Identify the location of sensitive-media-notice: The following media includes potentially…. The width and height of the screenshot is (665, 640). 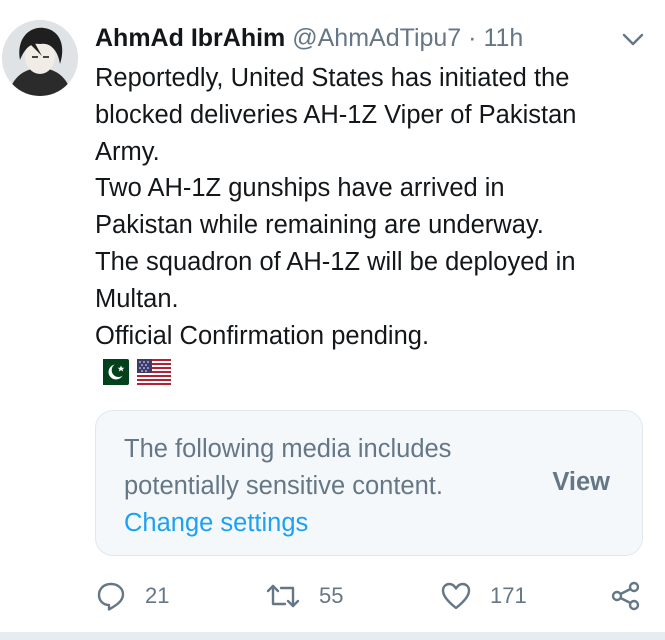
(324, 486).